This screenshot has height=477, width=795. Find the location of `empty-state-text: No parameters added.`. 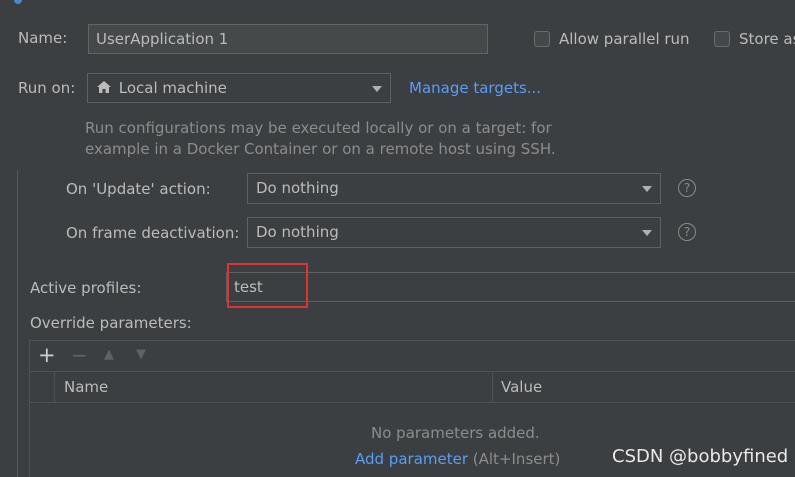

empty-state-text: No parameters added. is located at coordinates (455, 433).